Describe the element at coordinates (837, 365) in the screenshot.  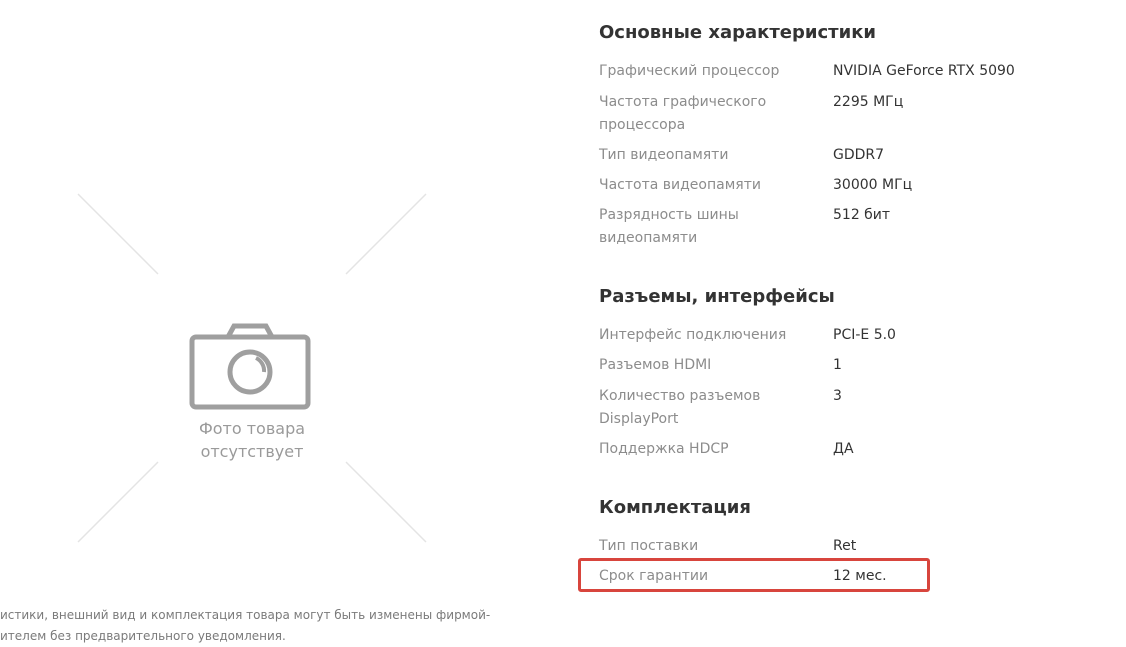
I see `spec-value: 1` at that location.